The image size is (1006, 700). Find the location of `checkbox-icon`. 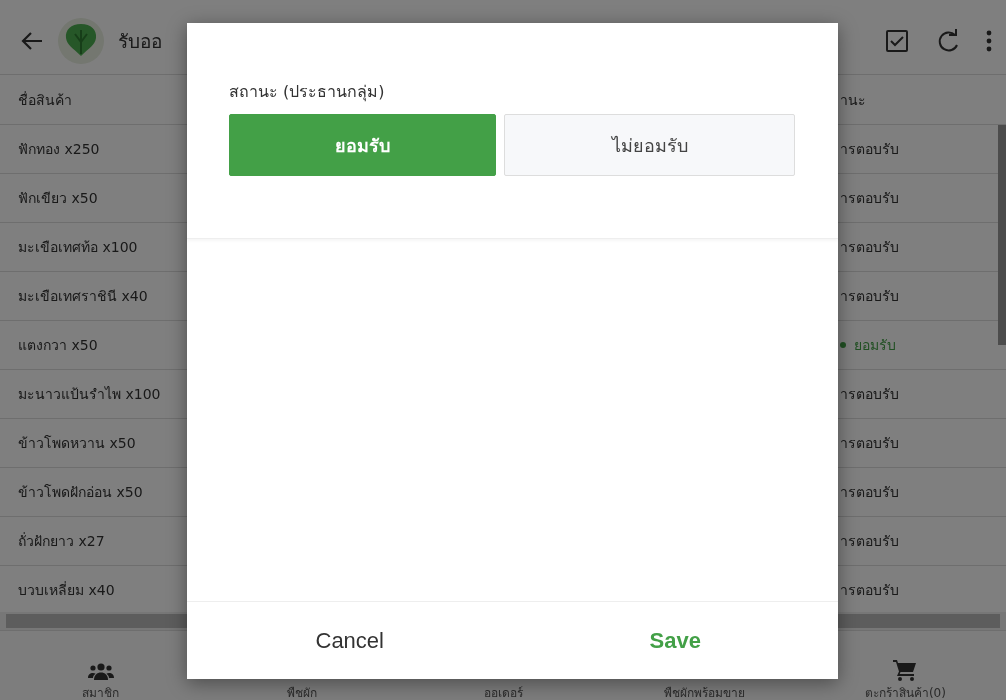

checkbox-icon is located at coordinates (897, 41).